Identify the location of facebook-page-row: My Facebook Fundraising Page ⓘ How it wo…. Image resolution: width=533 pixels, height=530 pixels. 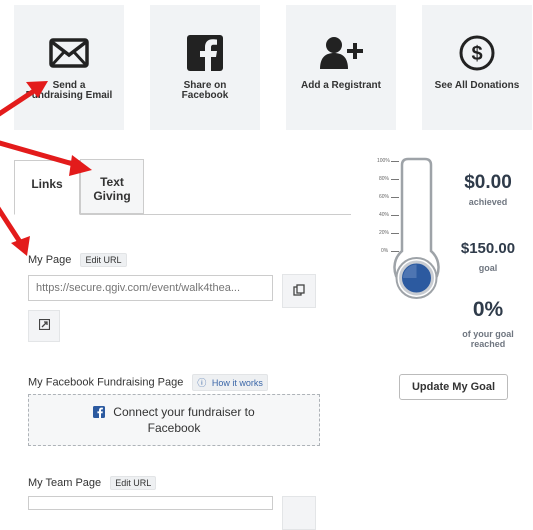
(148, 382).